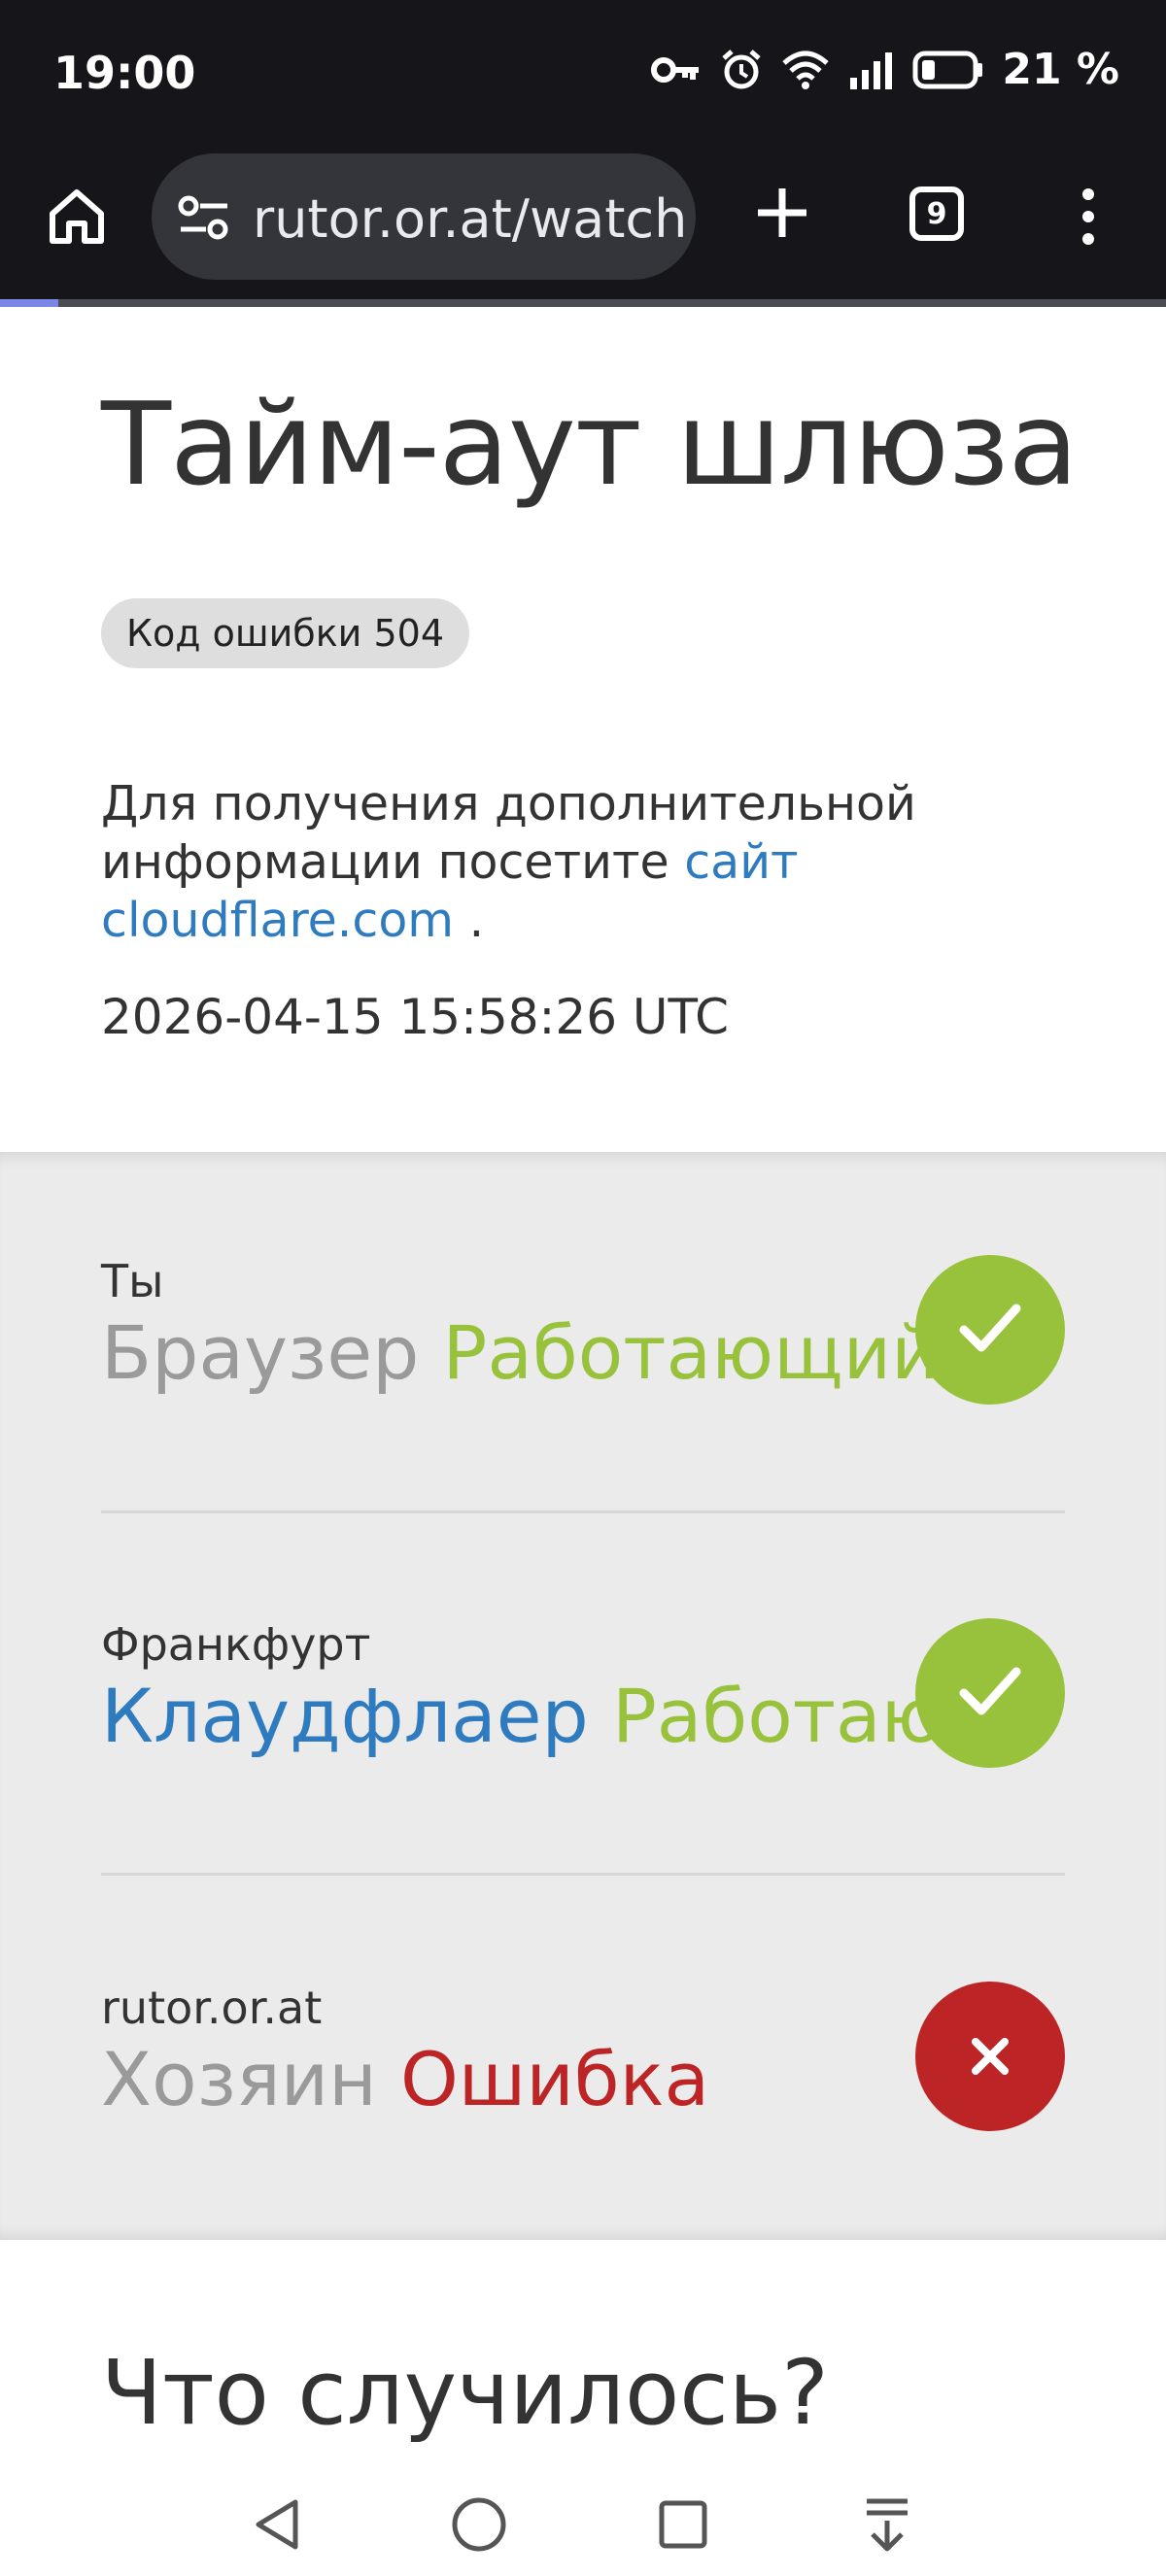  I want to click on menu-icon, so click(1088, 217).